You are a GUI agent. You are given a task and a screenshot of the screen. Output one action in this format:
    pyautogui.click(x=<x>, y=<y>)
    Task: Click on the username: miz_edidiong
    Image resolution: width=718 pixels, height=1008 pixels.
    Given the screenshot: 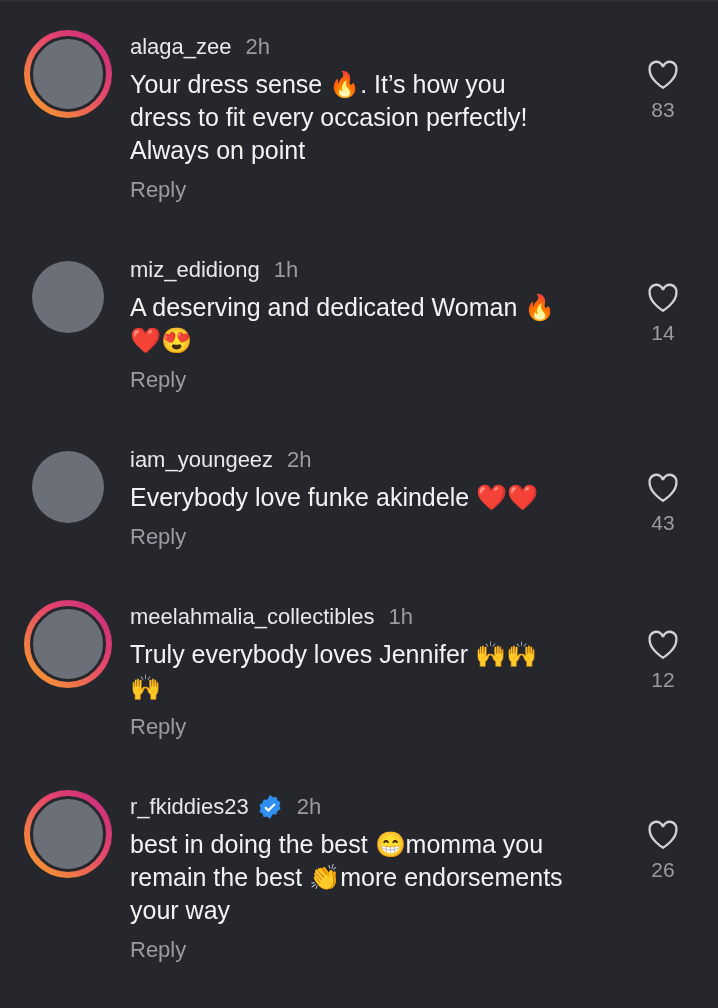 What is the action you would take?
    pyautogui.click(x=195, y=270)
    